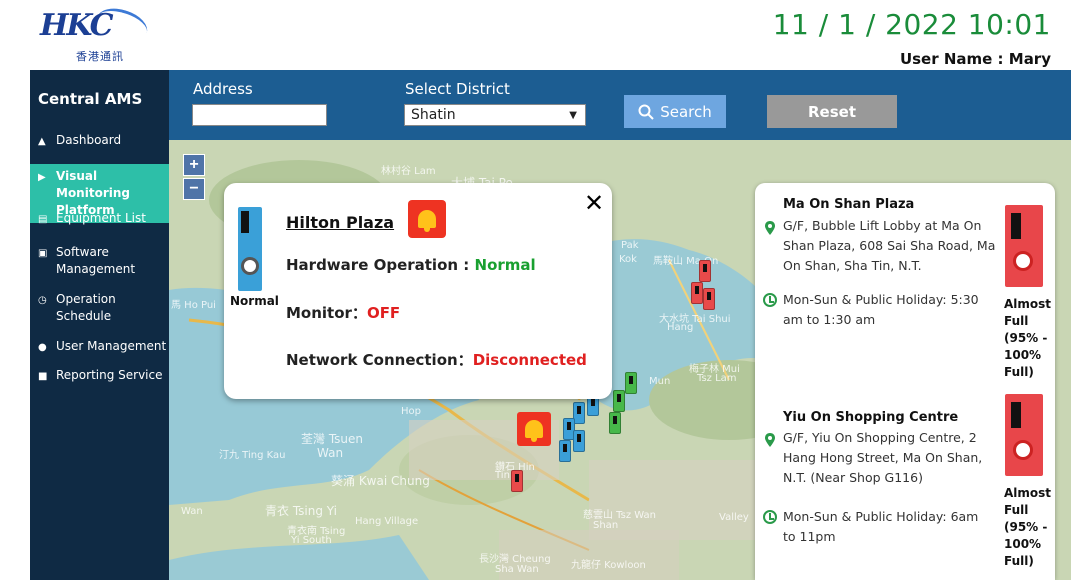 This screenshot has height=580, width=1071. Describe the element at coordinates (515, 559) in the screenshot. I see `map-place-label: 長沙灣 Cheung` at that location.